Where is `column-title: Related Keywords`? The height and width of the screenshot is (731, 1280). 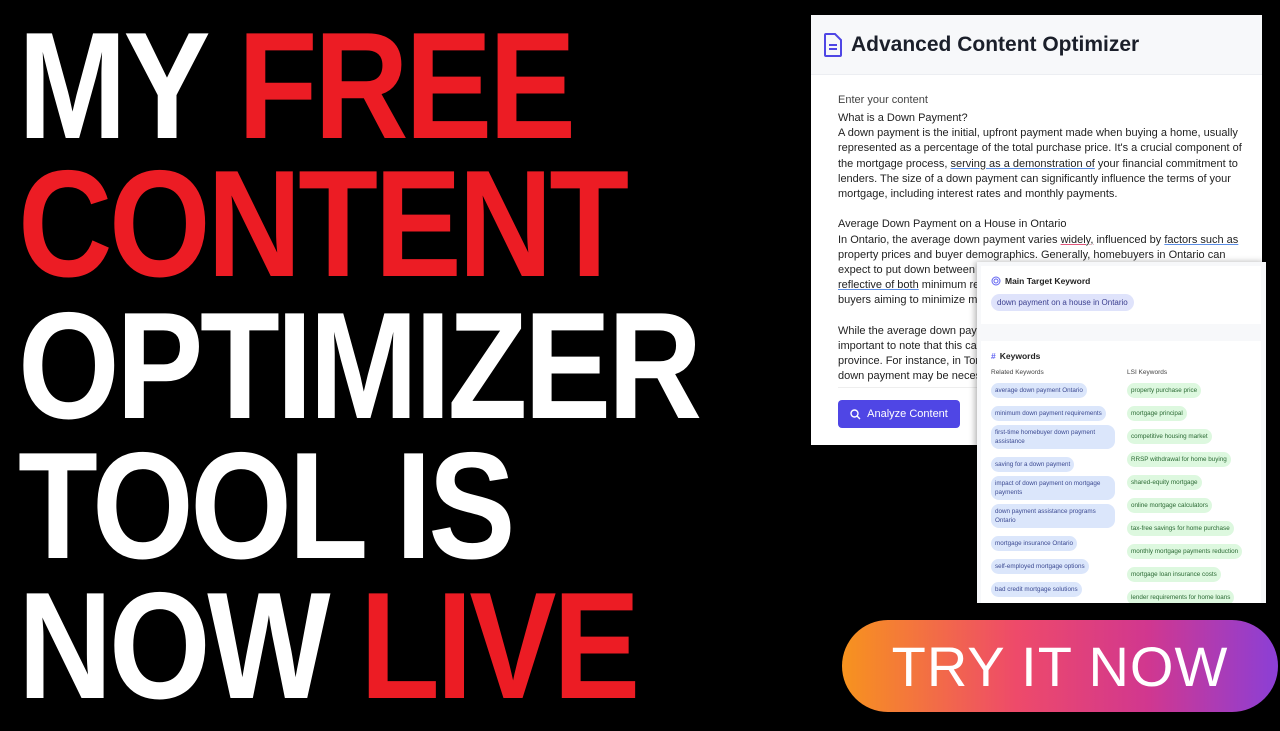 column-title: Related Keywords is located at coordinates (1017, 372).